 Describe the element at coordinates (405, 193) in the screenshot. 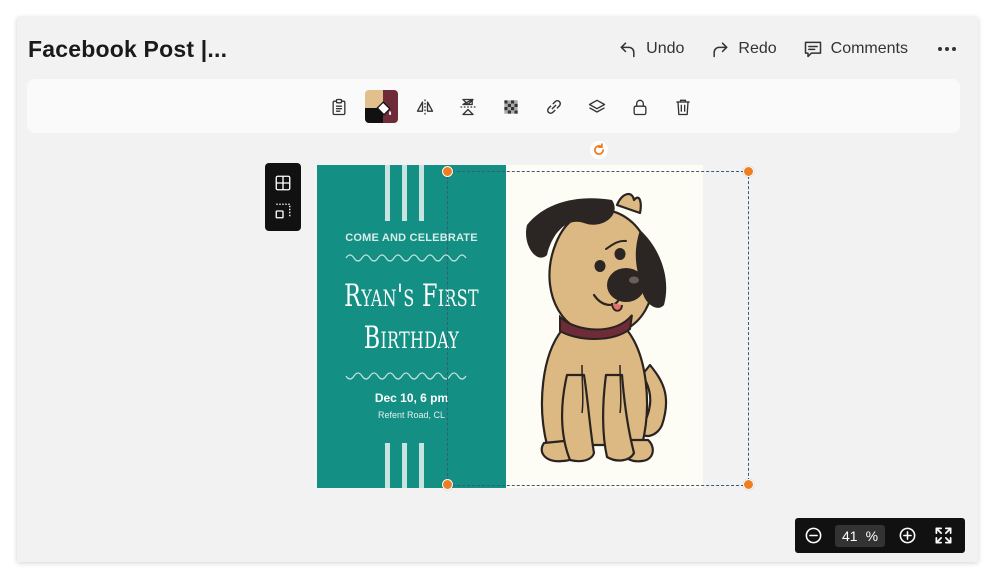

I see `top-stripes` at that location.